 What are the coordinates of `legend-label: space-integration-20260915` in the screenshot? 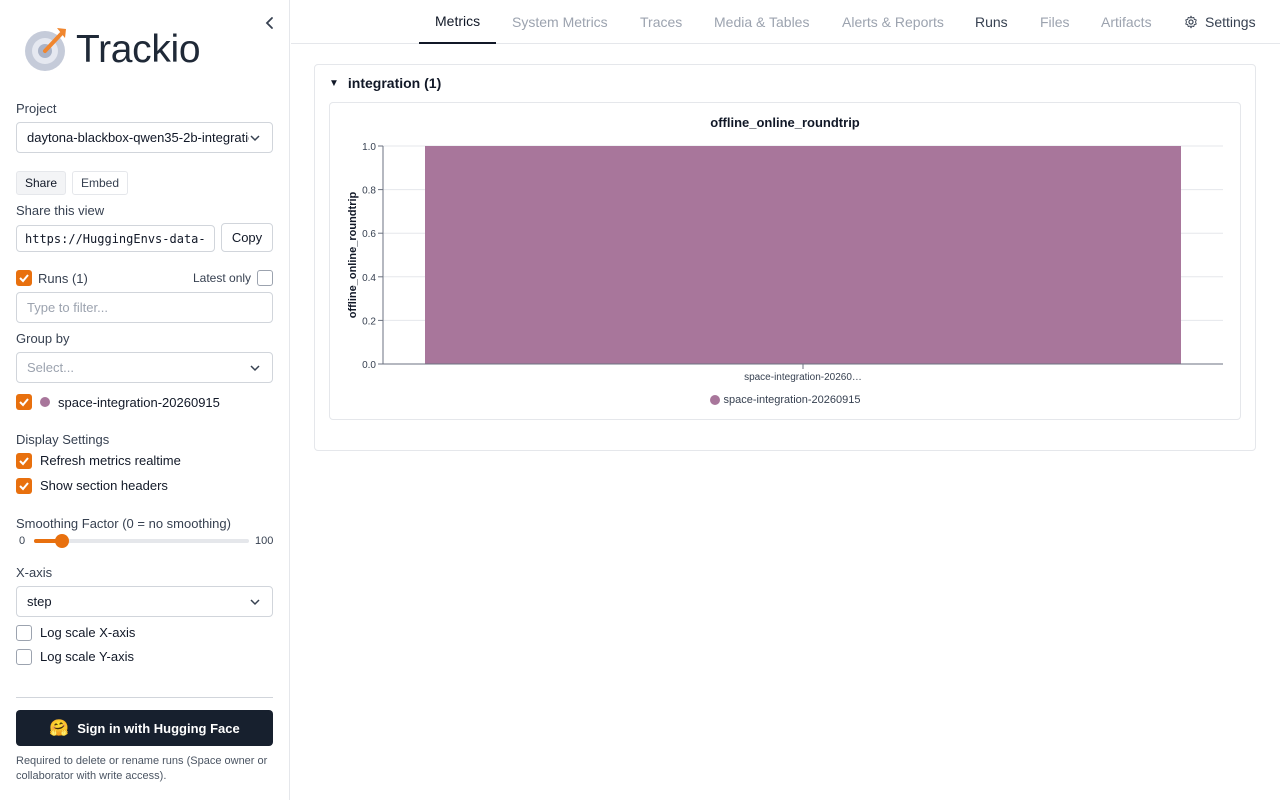 It's located at (792, 400).